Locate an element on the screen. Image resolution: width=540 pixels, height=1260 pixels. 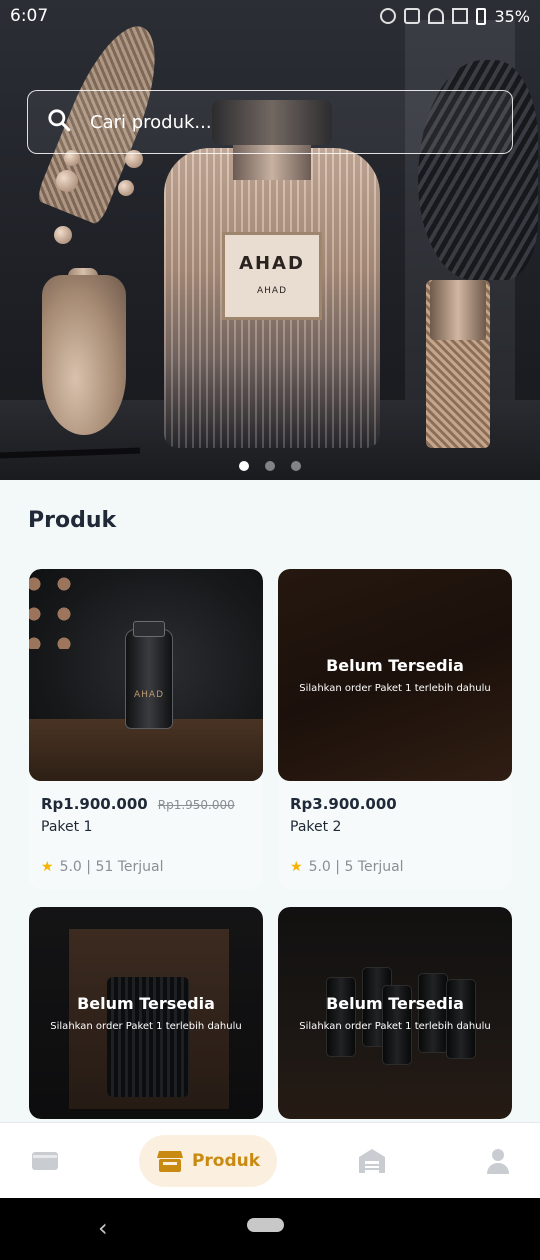
bottom-navigation: Produk is located at coordinates (270, 1160).